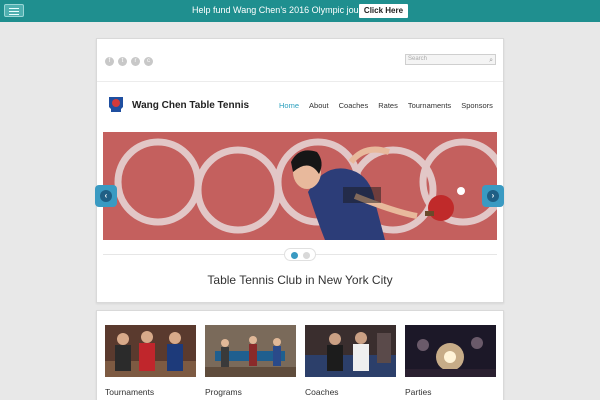  I want to click on chat-icon: c, so click(148, 61).